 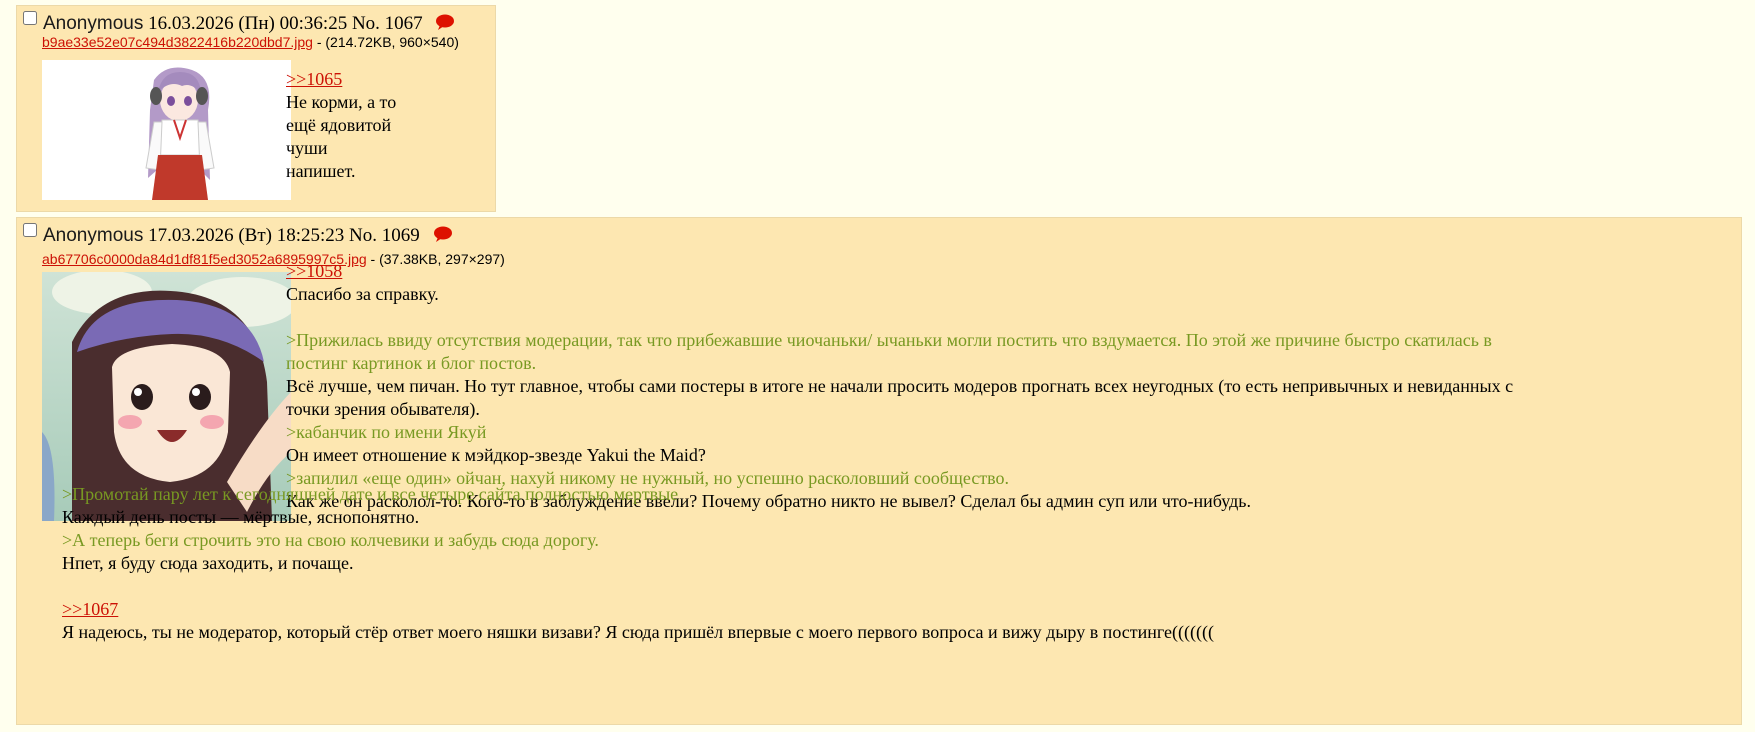 What do you see at coordinates (248, 23) in the screenshot?
I see `post-date: 16.03.2026 (Пн) 00:36:25` at bounding box center [248, 23].